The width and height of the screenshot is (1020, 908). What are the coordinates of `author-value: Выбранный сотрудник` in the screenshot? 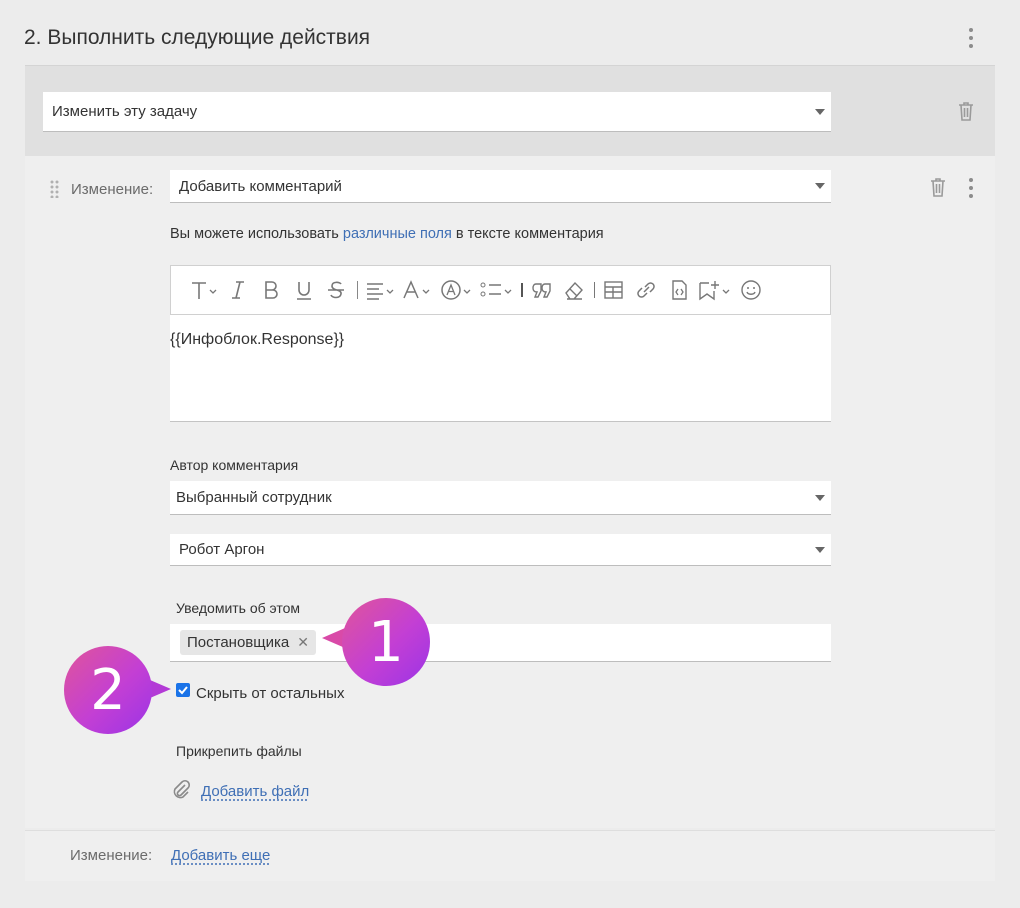 It's located at (254, 497).